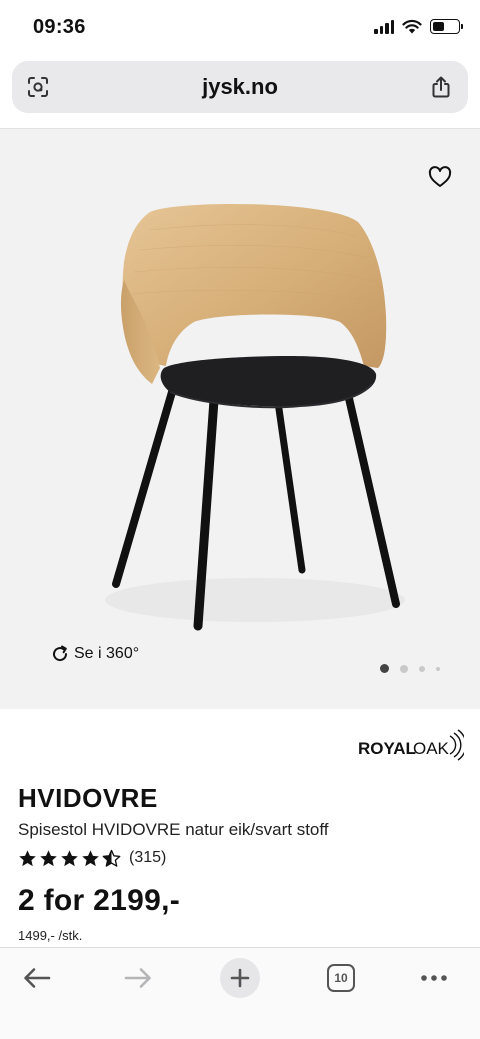 The width and height of the screenshot is (480, 1039). Describe the element at coordinates (387, 748) in the screenshot. I see `brand-part1: ROYAL` at that location.